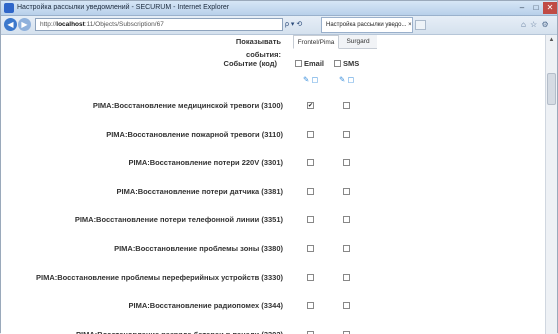 Image resolution: width=558 pixels, height=334 pixels. I want to click on email-column-tools: ✎ ▢, so click(311, 79).